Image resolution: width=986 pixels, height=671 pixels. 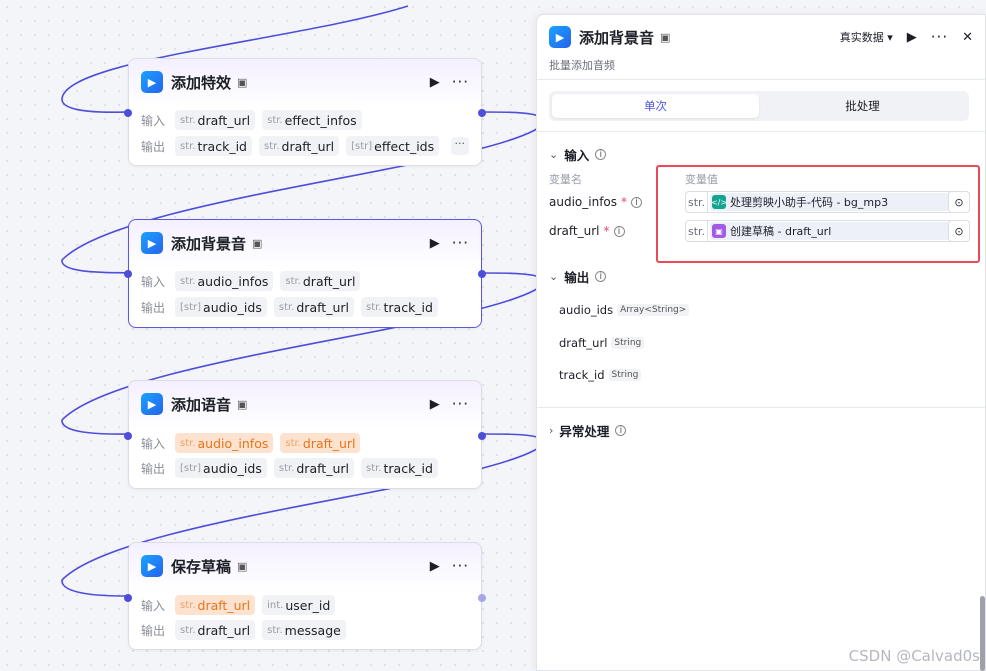 I want to click on tab-batch: 批处理, so click(x=862, y=106).